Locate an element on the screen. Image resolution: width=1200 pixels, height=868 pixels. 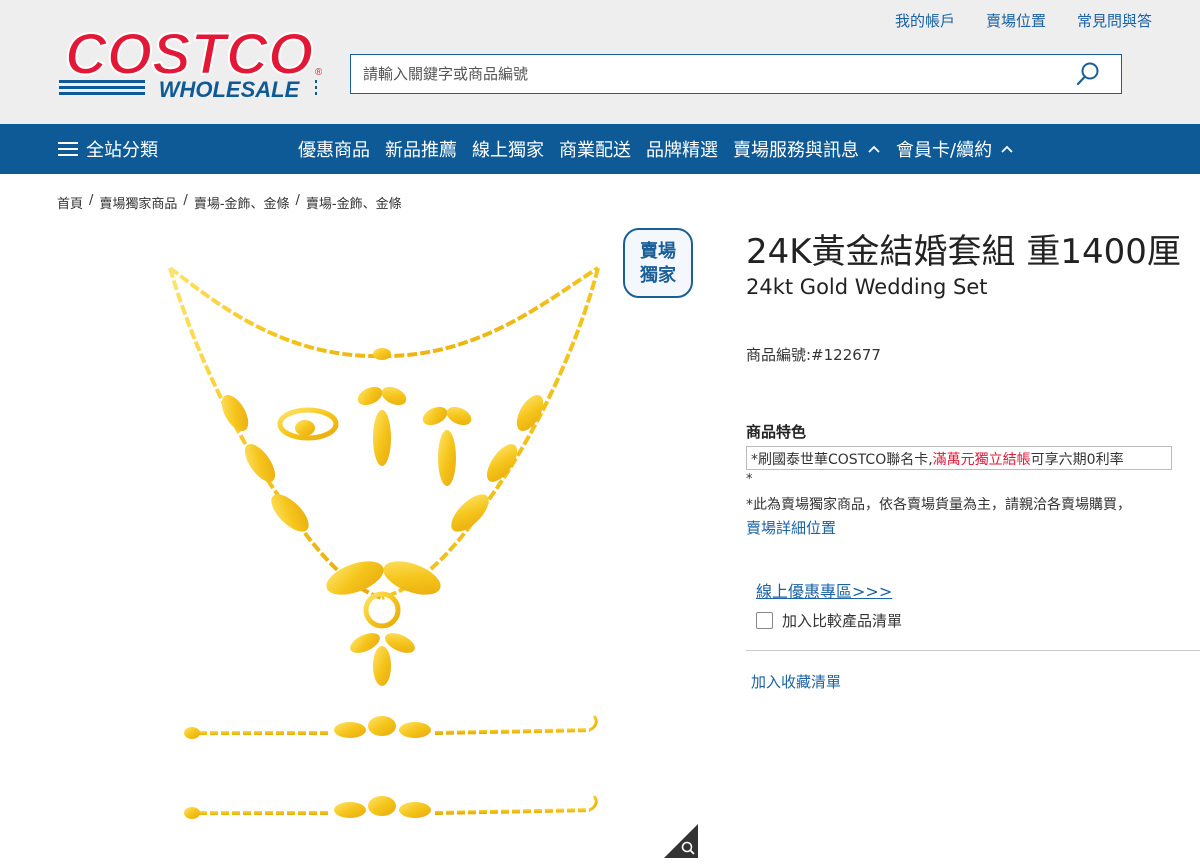
online-deals-link: 線上優惠專區>>> is located at coordinates (824, 590).